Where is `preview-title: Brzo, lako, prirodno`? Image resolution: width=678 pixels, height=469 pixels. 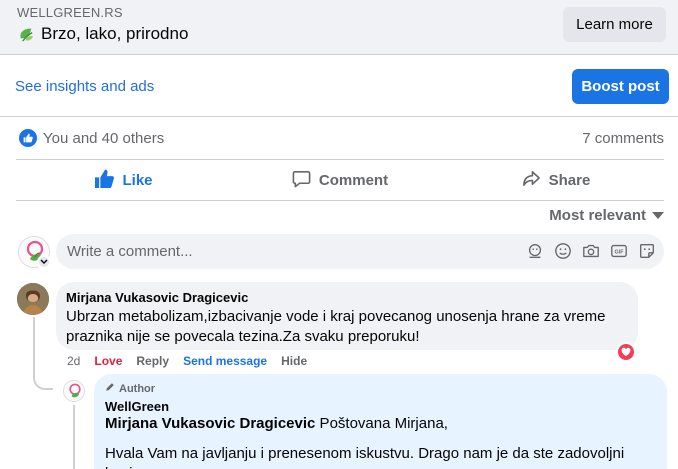
preview-title: Brzo, lako, prirodno is located at coordinates (115, 33).